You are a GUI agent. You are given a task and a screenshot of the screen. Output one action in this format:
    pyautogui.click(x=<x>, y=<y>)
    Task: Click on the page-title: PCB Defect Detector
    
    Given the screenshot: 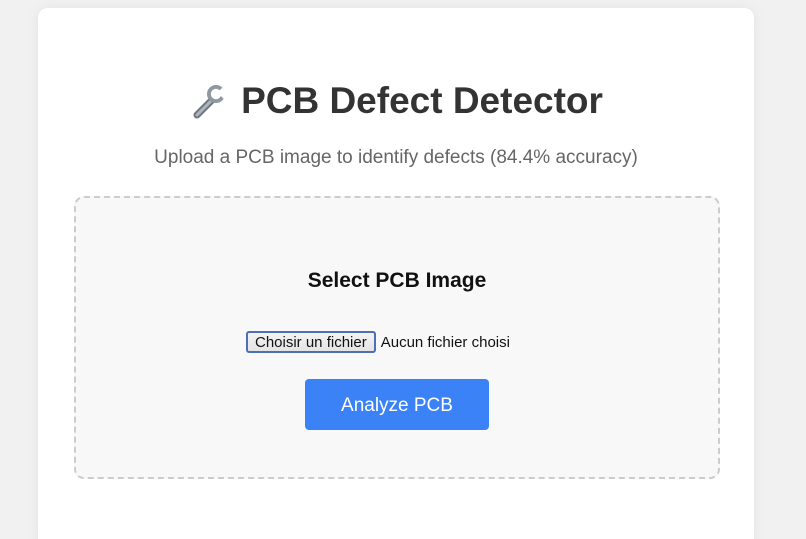 What is the action you would take?
    pyautogui.click(x=396, y=101)
    